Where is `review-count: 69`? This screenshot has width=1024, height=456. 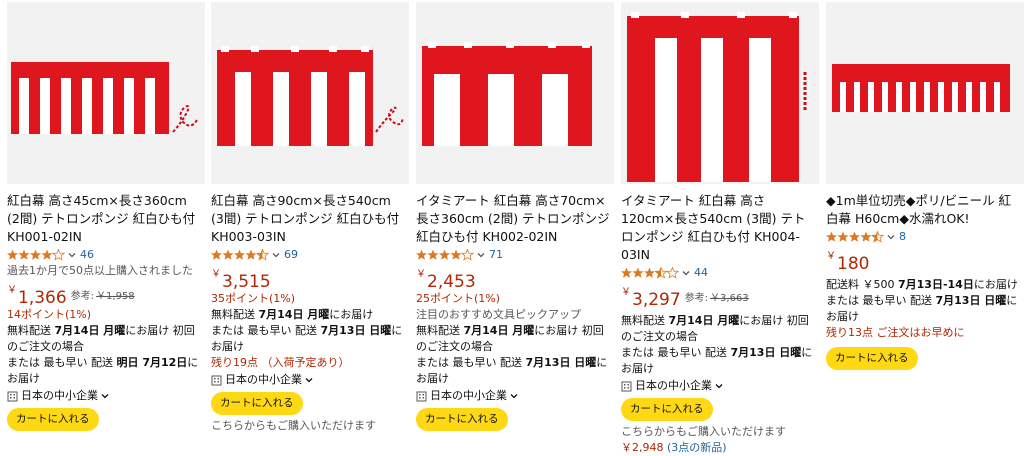
review-count: 69 is located at coordinates (291, 255).